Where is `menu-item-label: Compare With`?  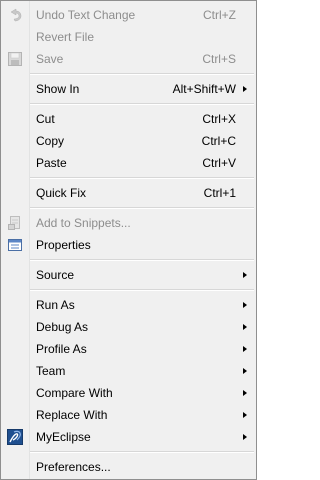
menu-item-label: Compare With is located at coordinates (74, 393).